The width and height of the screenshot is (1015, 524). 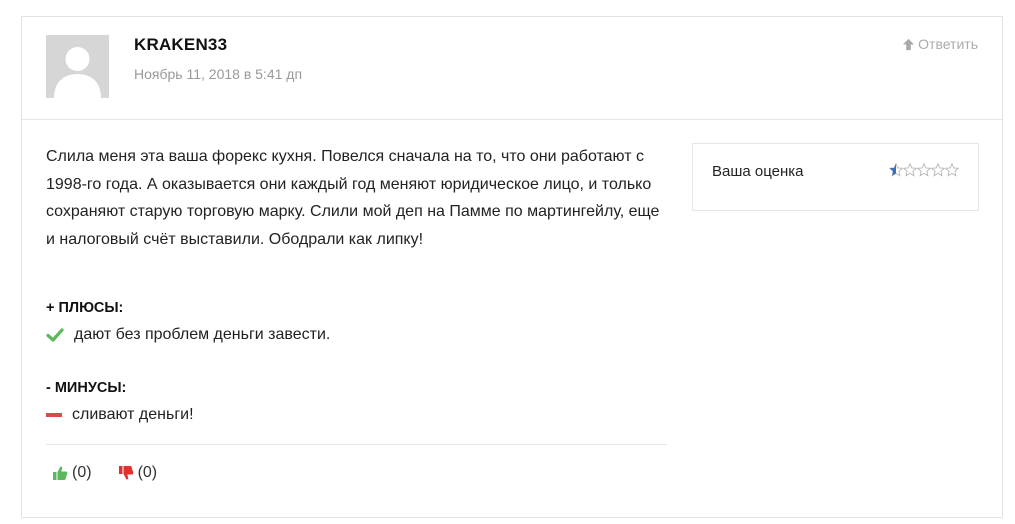 I want to click on user-silhouette-icon, so click(x=77, y=66).